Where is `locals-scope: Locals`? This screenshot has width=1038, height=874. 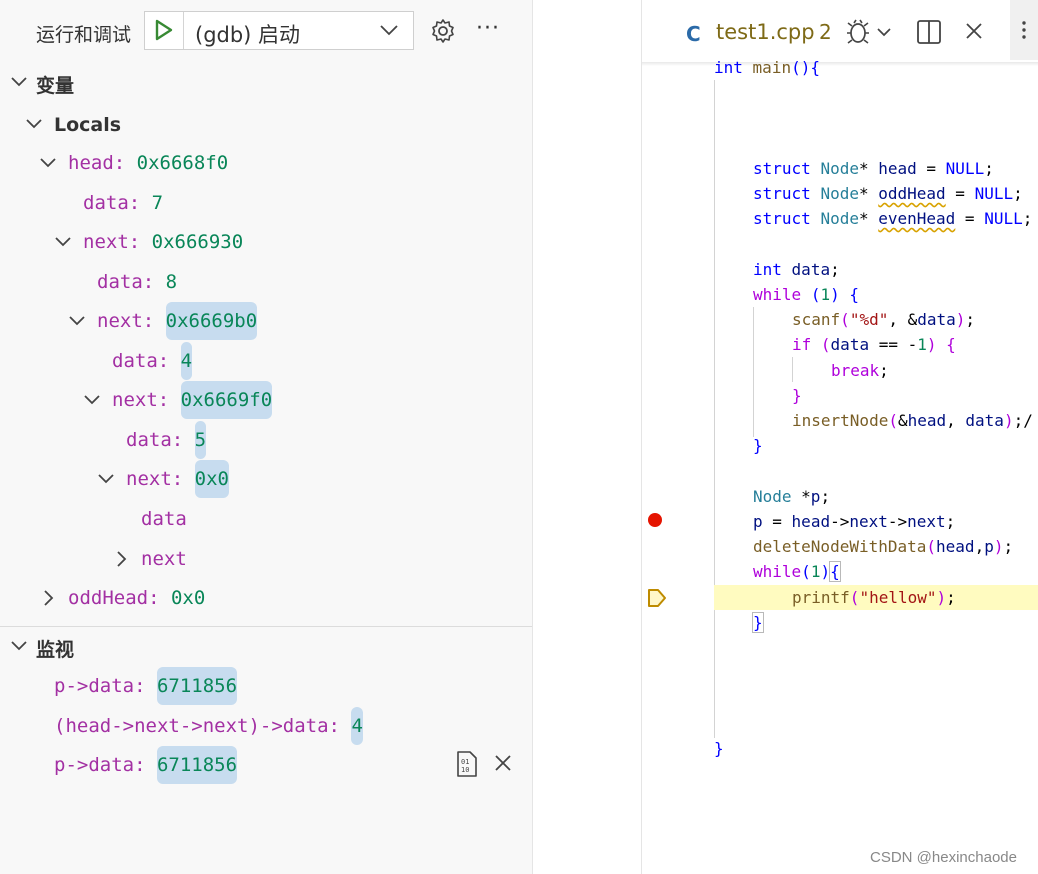 locals-scope: Locals is located at coordinates (266, 125).